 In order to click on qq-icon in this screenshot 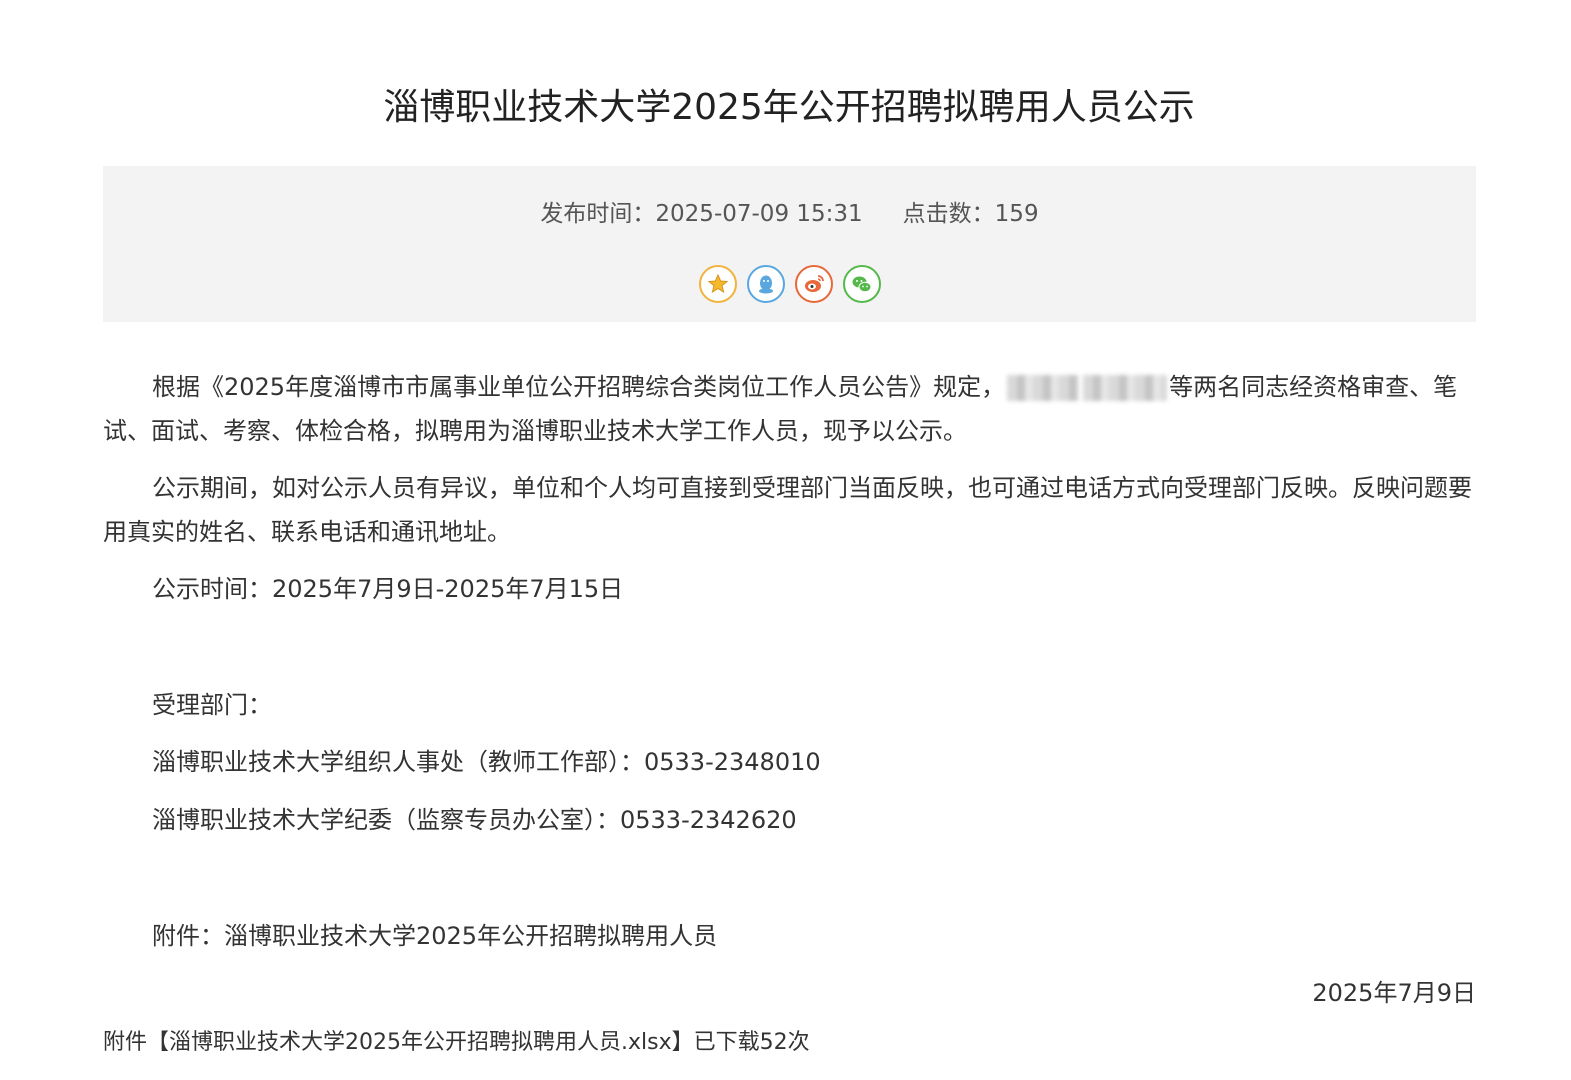, I will do `click(765, 284)`.